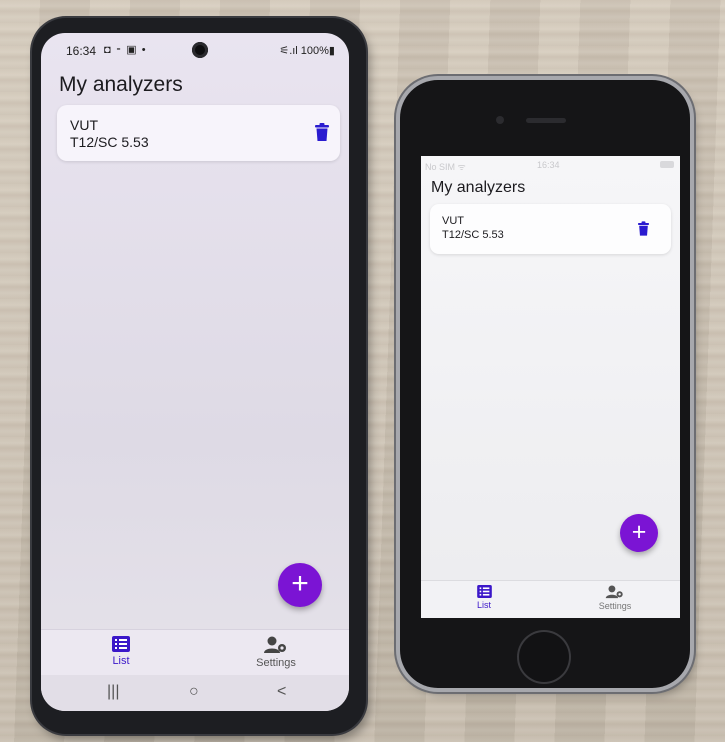 The height and width of the screenshot is (742, 725). I want to click on battery-icon, so click(667, 164).